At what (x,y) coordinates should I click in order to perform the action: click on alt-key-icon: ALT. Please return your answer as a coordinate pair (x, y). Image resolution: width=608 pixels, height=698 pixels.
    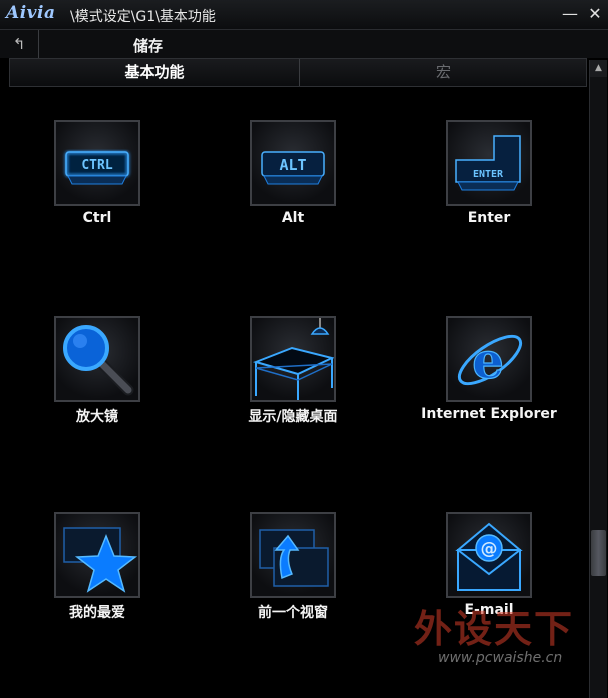
    Looking at the image, I should click on (293, 163).